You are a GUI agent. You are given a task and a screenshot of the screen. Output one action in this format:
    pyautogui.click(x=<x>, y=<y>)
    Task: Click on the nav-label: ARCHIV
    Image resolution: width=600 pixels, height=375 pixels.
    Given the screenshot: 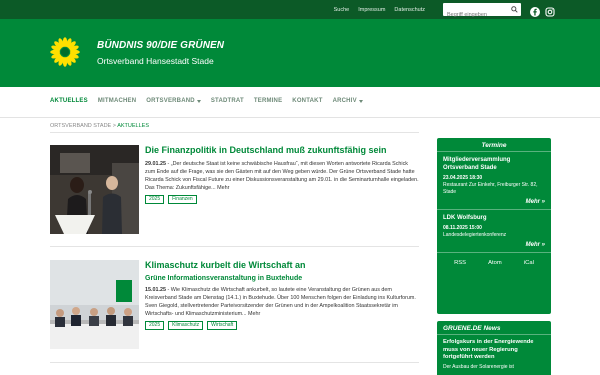 What is the action you would take?
    pyautogui.click(x=344, y=101)
    